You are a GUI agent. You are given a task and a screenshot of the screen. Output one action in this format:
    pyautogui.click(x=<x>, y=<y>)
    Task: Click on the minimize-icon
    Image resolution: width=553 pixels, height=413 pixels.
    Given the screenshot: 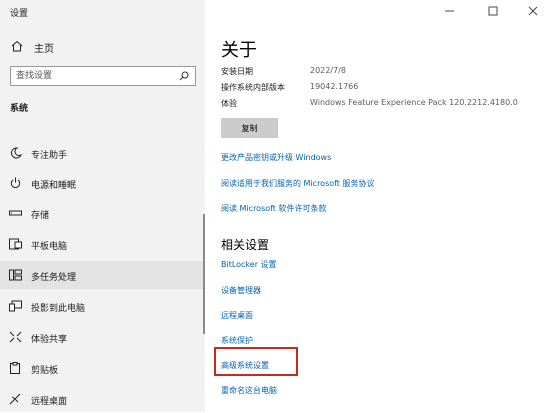 What is the action you would take?
    pyautogui.click(x=449, y=11)
    